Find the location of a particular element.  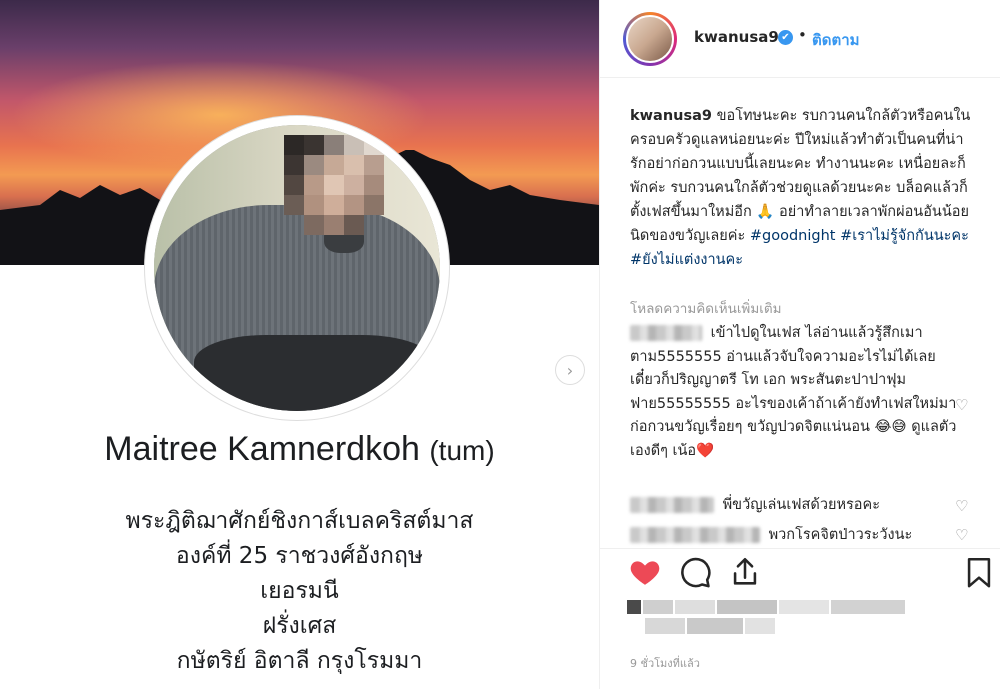

comment-text: พวกโรคจิตป่าวระวังนะ is located at coordinates (840, 535).